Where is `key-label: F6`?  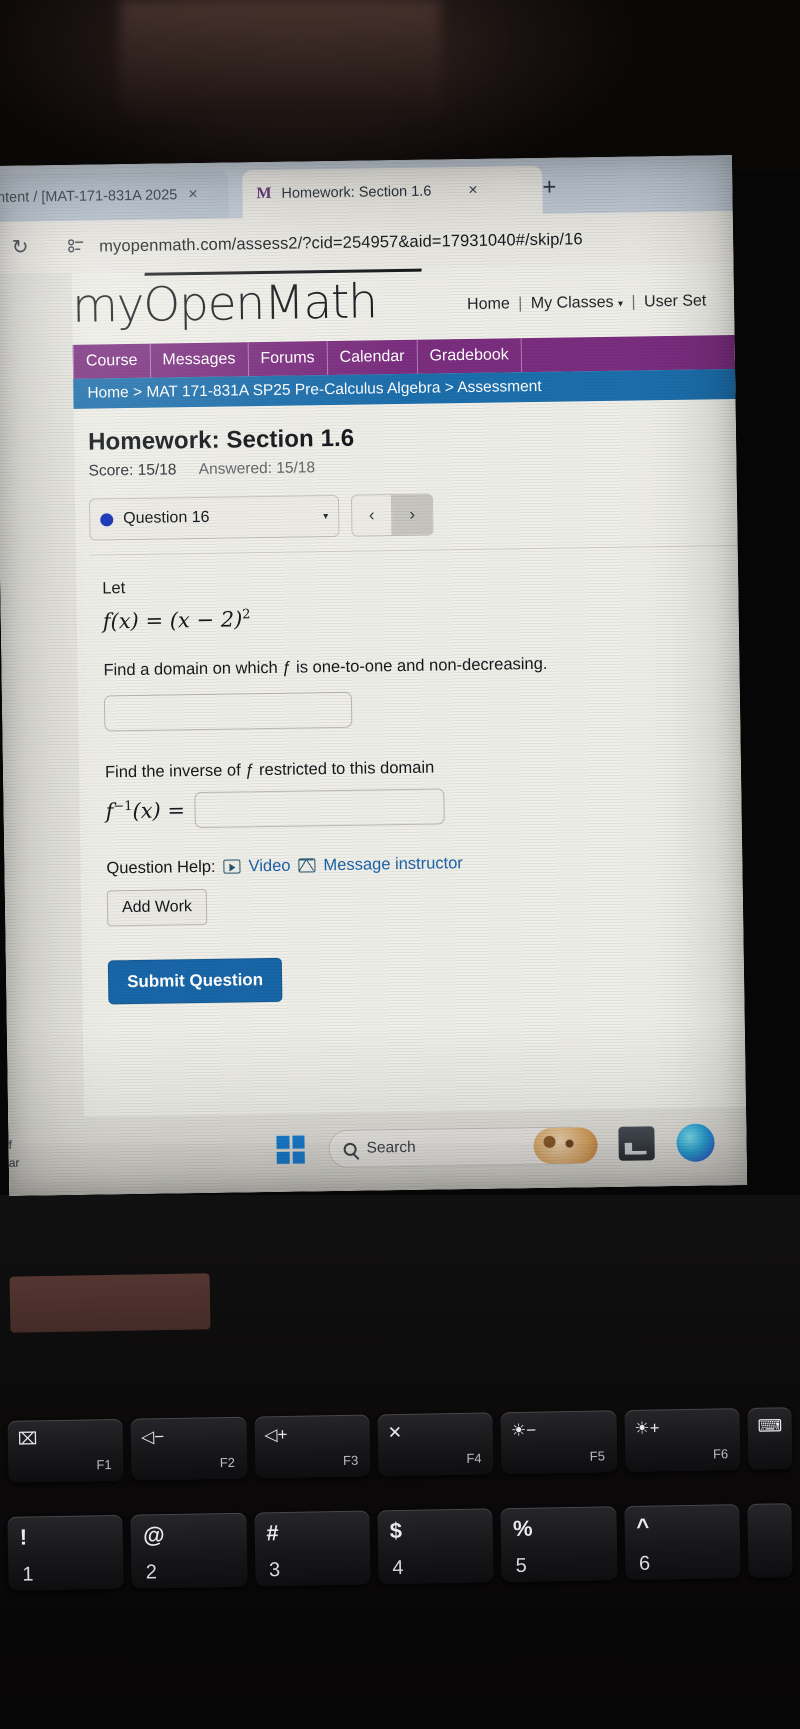
key-label: F6 is located at coordinates (720, 1454).